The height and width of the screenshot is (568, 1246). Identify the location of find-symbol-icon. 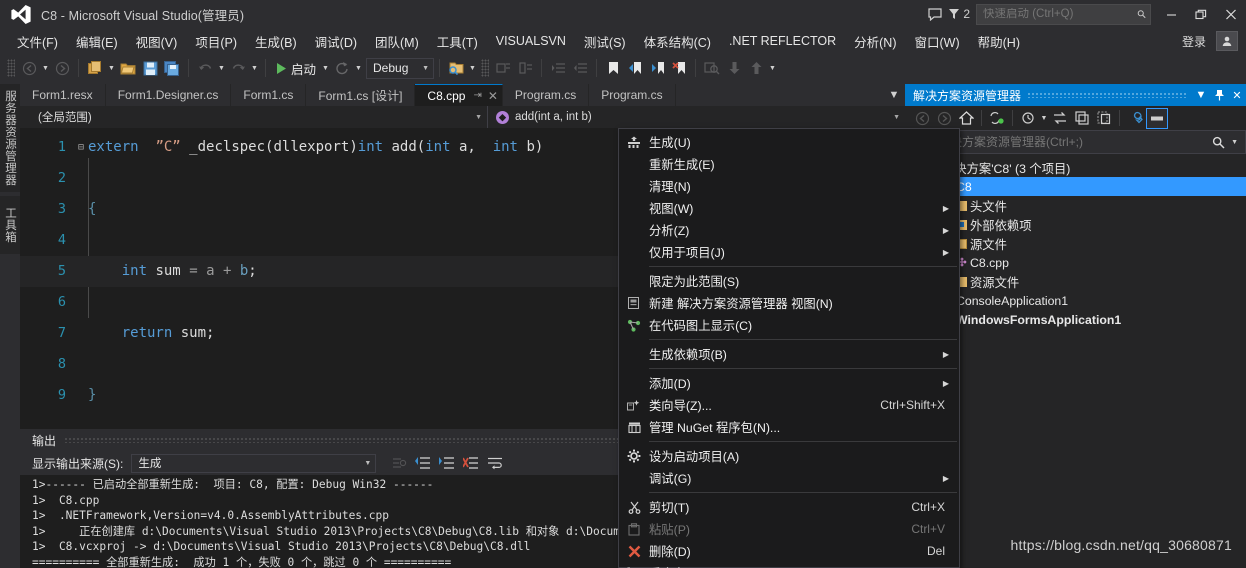
(712, 68).